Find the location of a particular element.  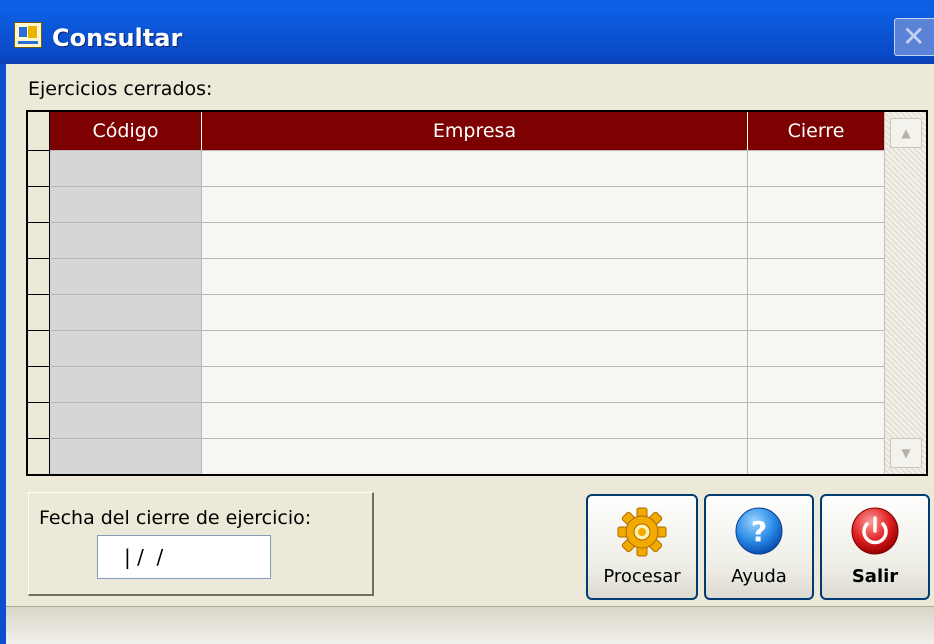

title-bar: Consultar ✕ is located at coordinates (467, 32).